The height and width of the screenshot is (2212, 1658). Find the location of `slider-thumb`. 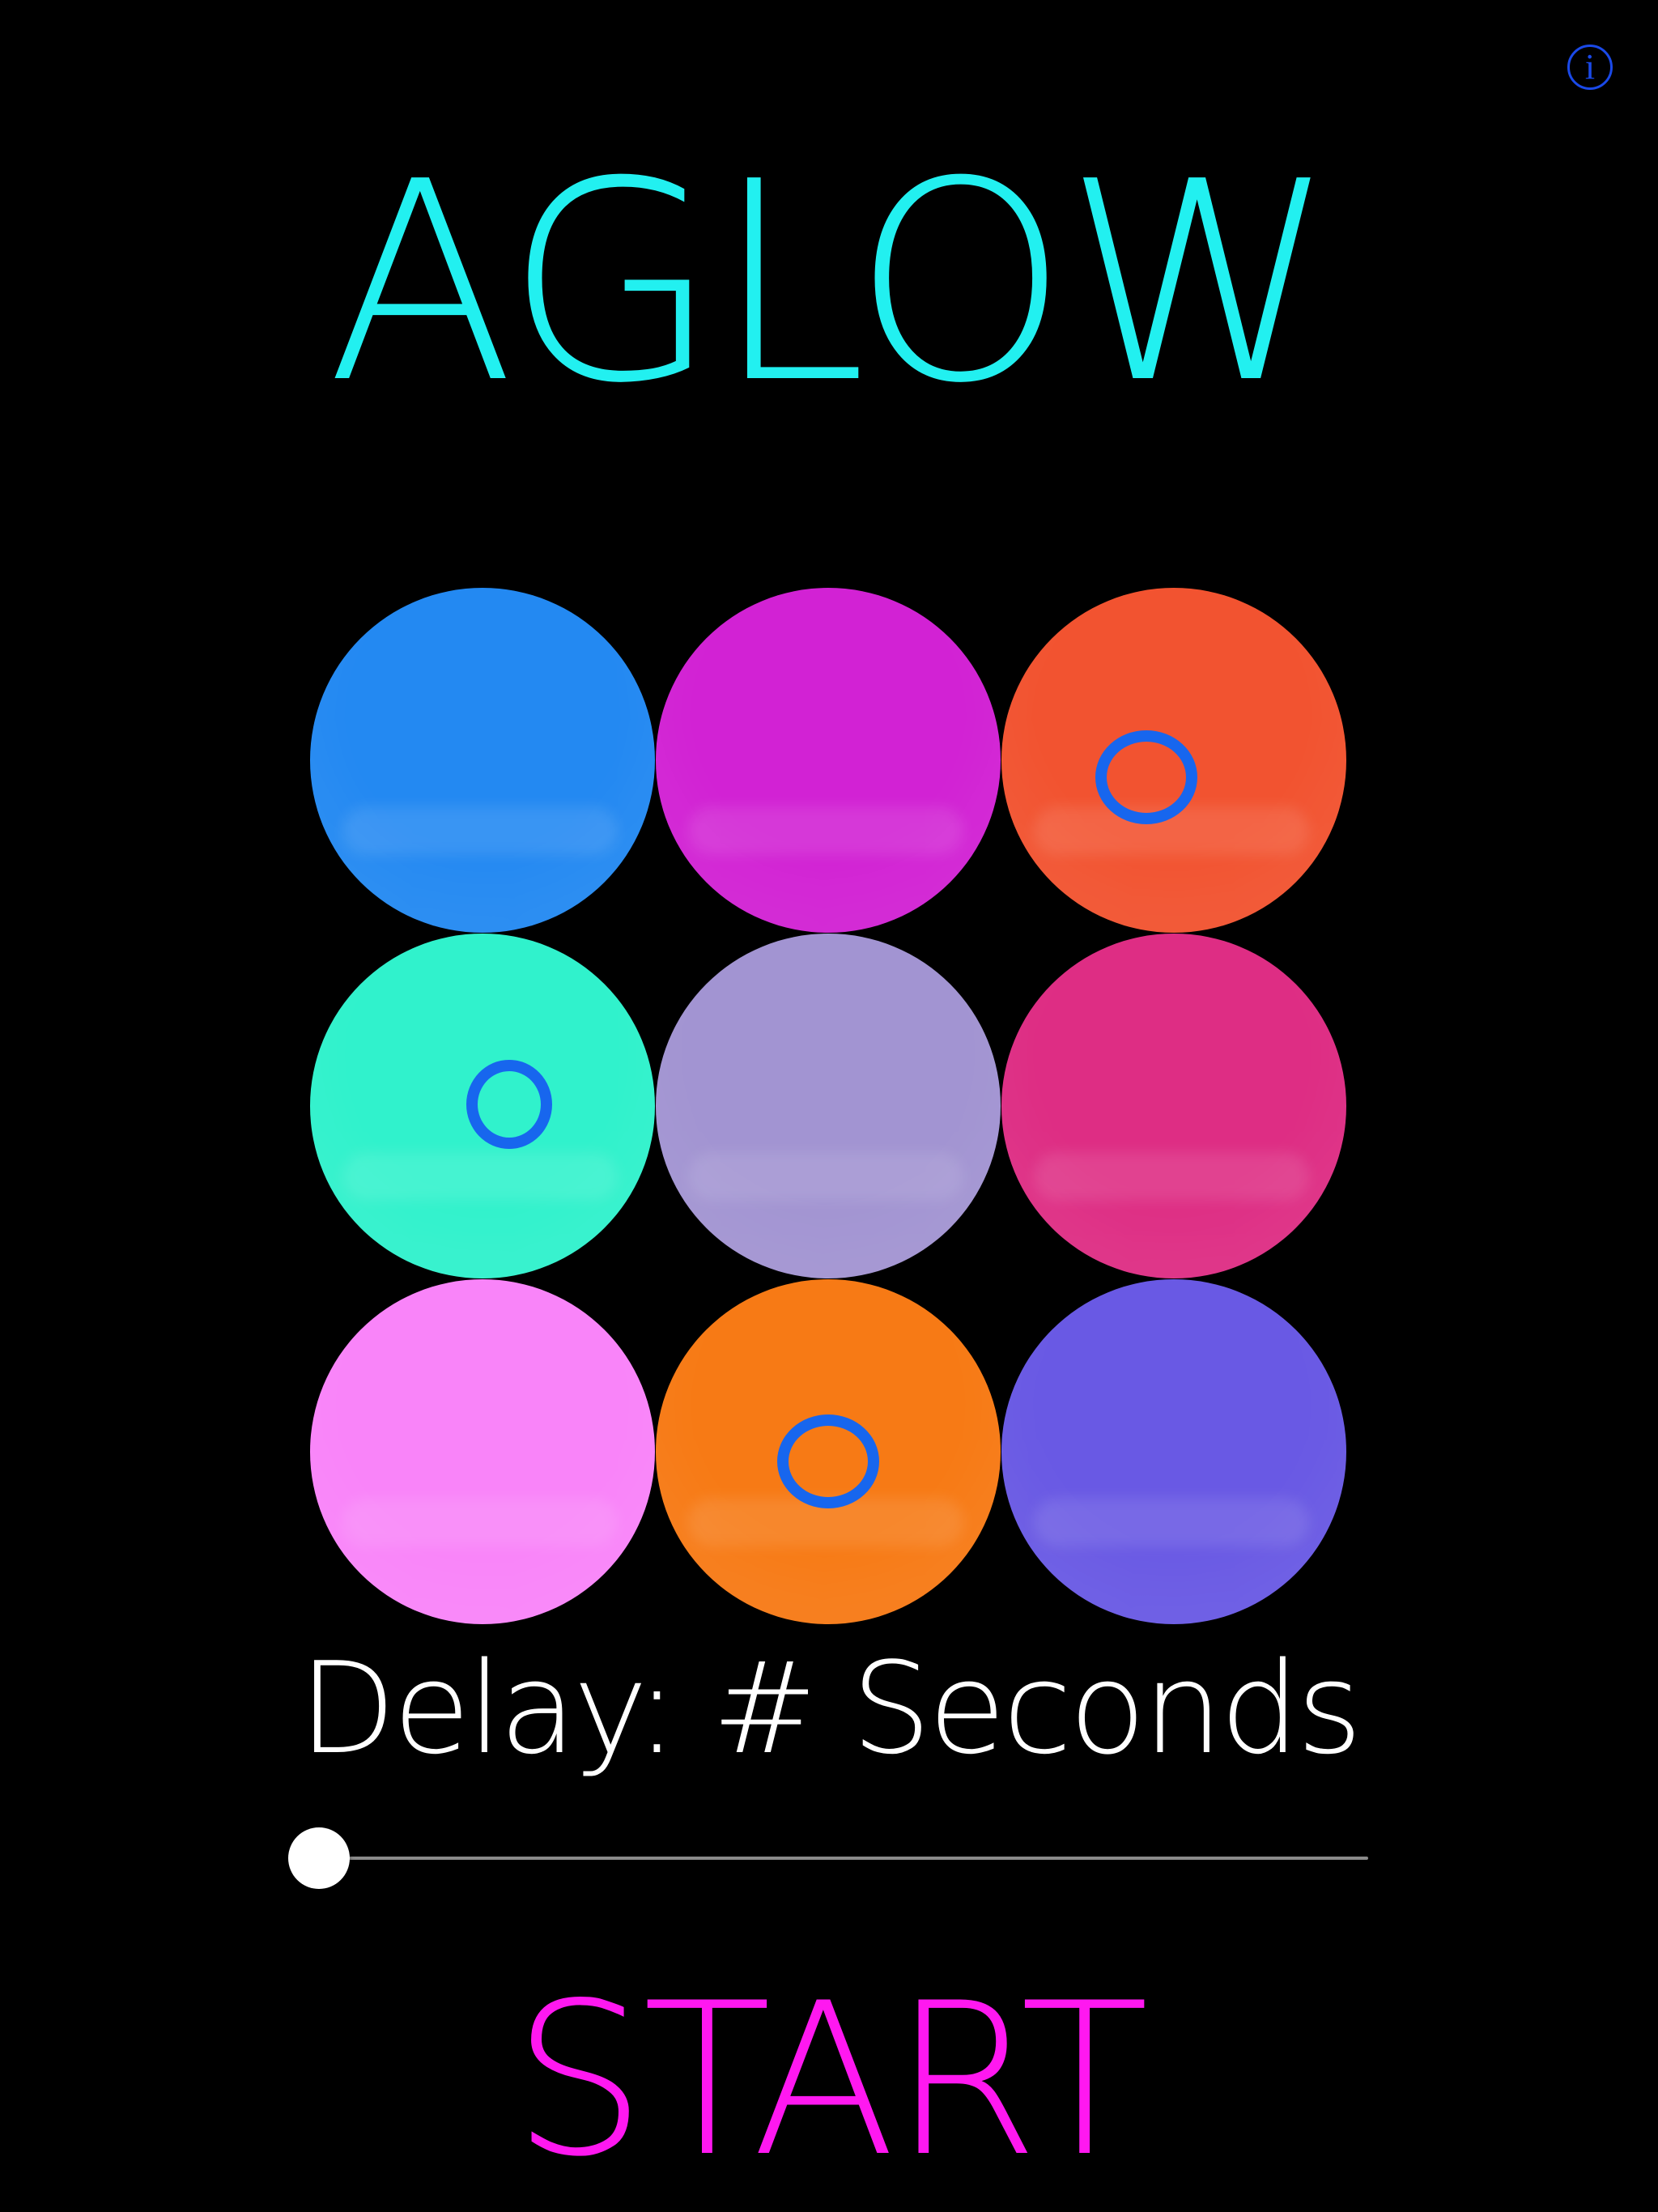

slider-thumb is located at coordinates (319, 1858).